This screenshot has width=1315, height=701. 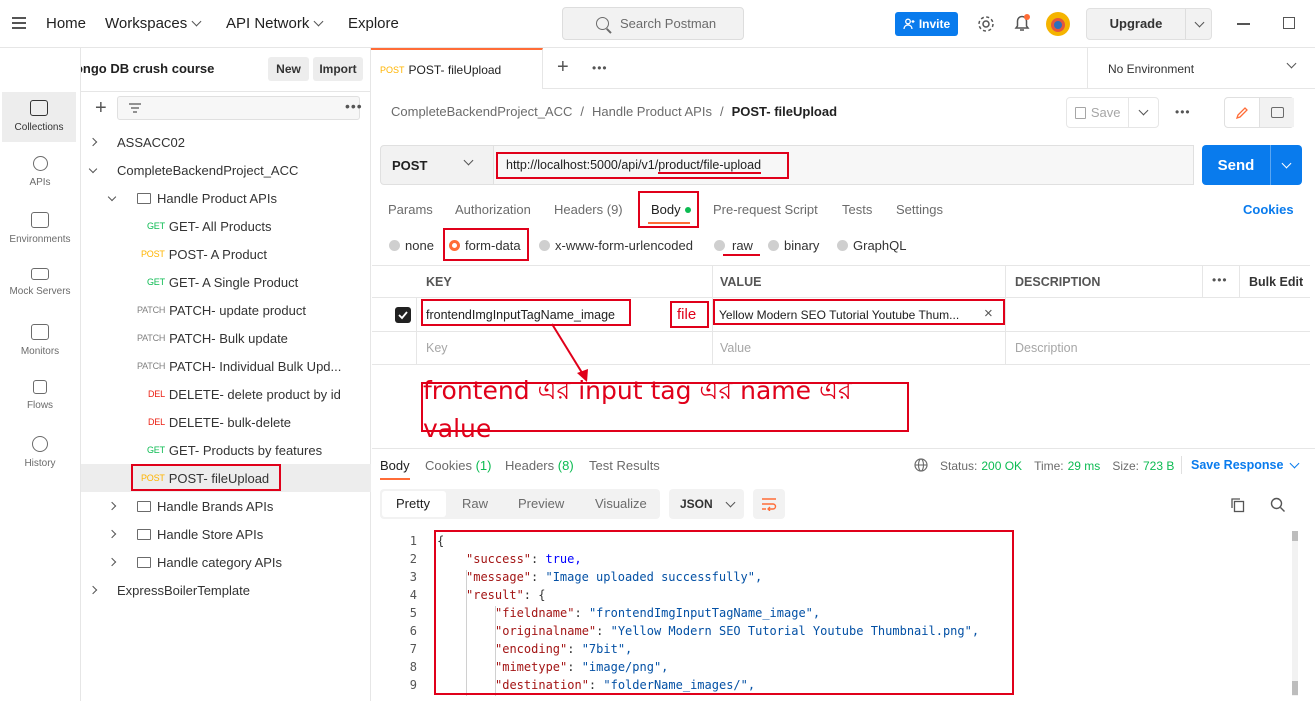 What do you see at coordinates (934, 24) in the screenshot?
I see `invite-label: Invite` at bounding box center [934, 24].